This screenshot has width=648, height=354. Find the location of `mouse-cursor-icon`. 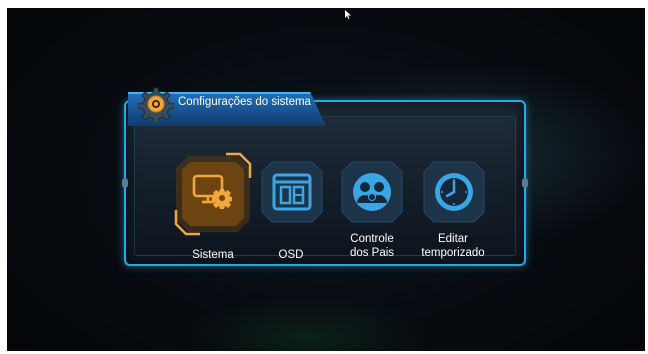

mouse-cursor-icon is located at coordinates (348, 14).